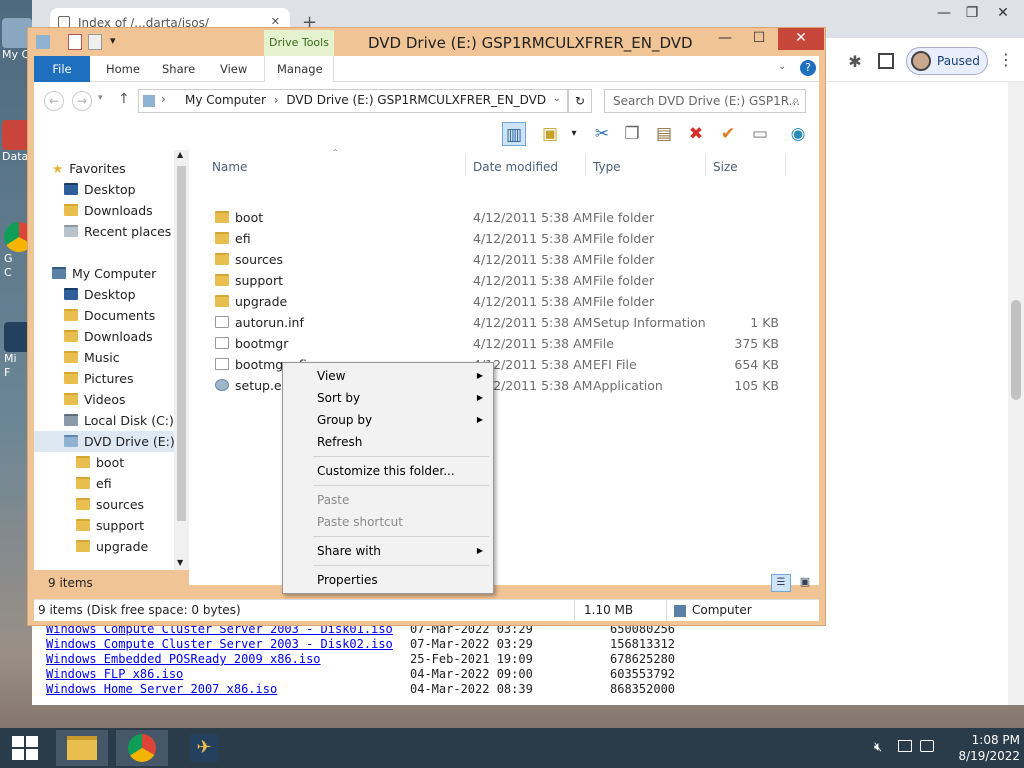 This screenshot has height=768, width=1024. What do you see at coordinates (123, 69) in the screenshot?
I see `tab-home: Home` at bounding box center [123, 69].